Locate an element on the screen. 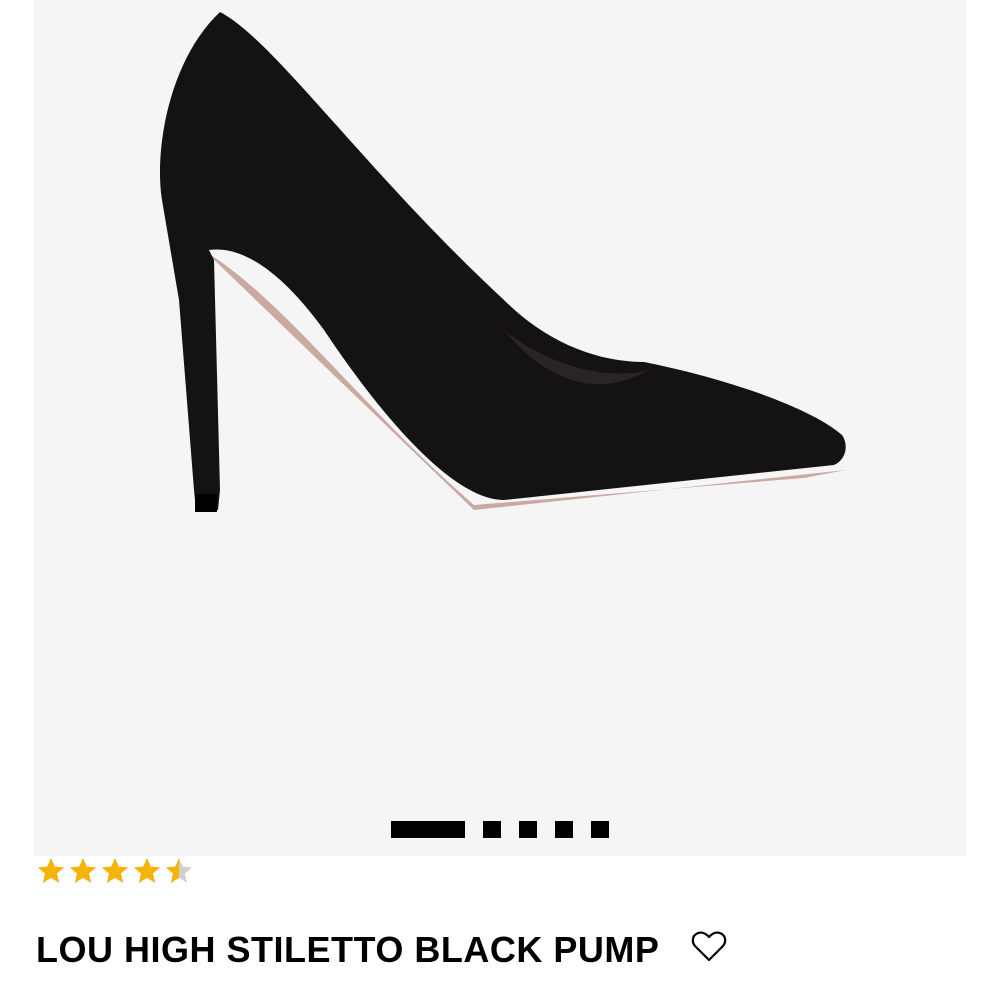  product-title: LOU HIGH STILETTO BLACK PUMP is located at coordinates (348, 949).